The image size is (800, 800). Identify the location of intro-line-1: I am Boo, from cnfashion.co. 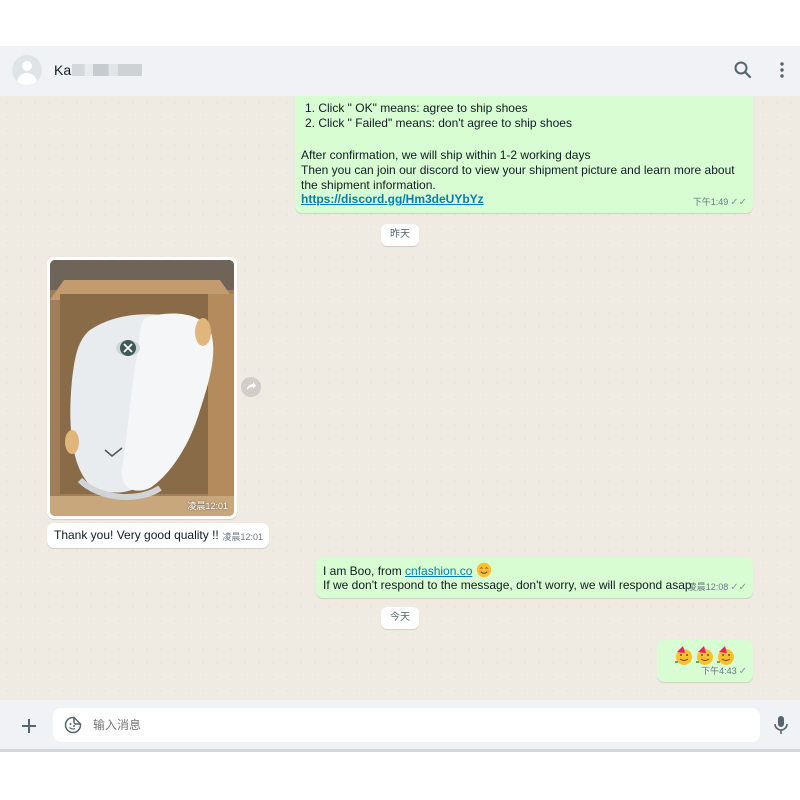
(407, 570).